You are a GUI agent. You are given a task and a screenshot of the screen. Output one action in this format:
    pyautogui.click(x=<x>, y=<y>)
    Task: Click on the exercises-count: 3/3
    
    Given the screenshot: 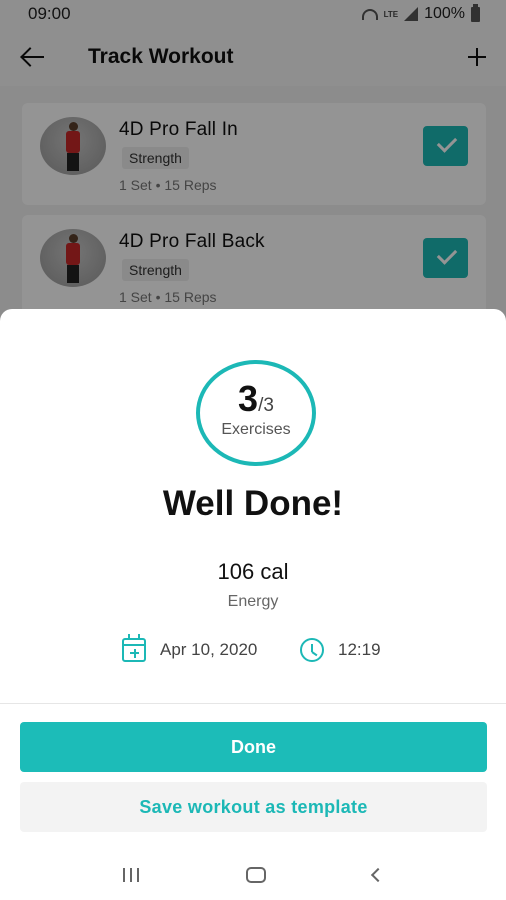 What is the action you would take?
    pyautogui.click(x=256, y=399)
    